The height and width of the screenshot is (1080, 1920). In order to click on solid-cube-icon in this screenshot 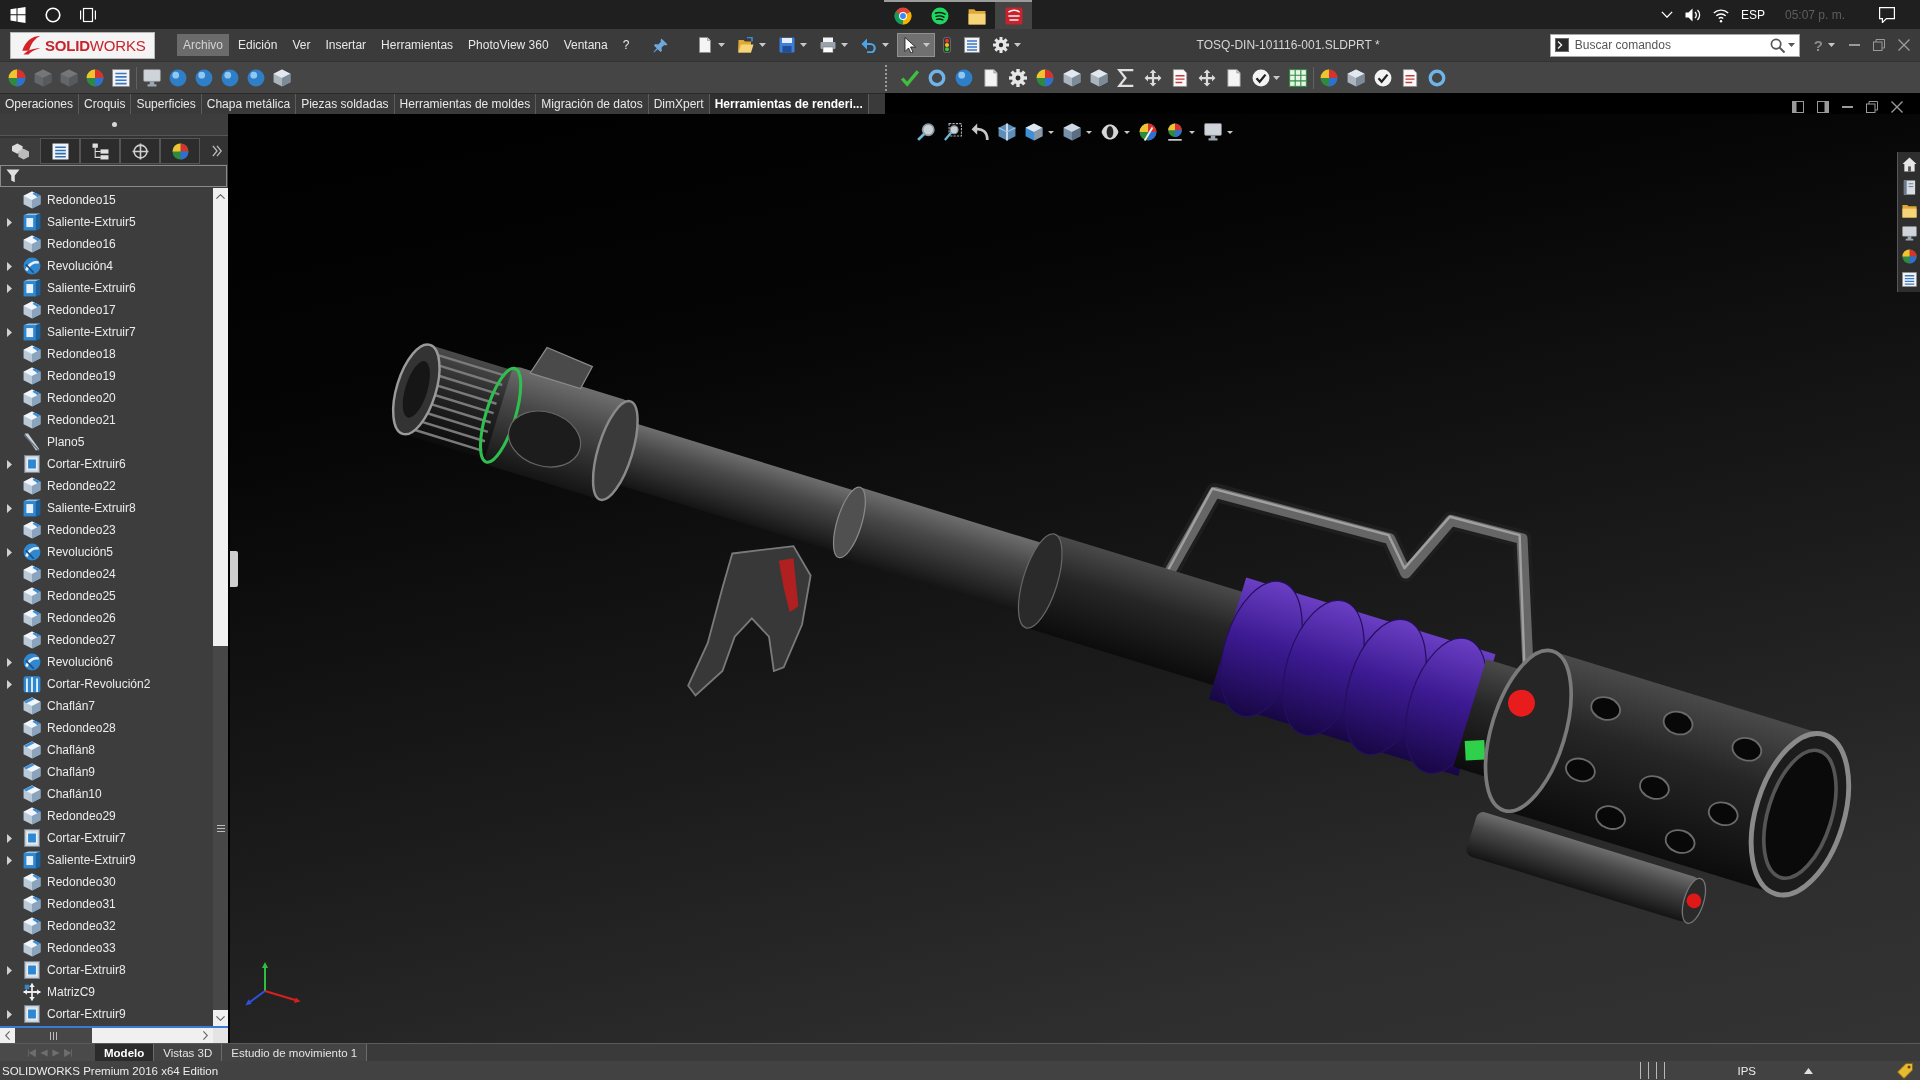, I will do `click(1072, 132)`.